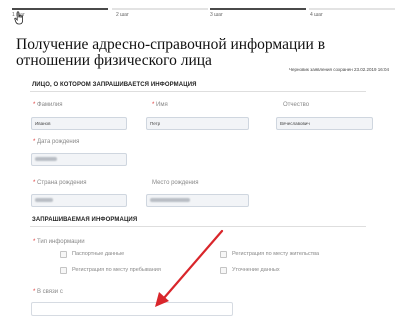  I want to click on patronymic-label: Отчество, so click(296, 105).